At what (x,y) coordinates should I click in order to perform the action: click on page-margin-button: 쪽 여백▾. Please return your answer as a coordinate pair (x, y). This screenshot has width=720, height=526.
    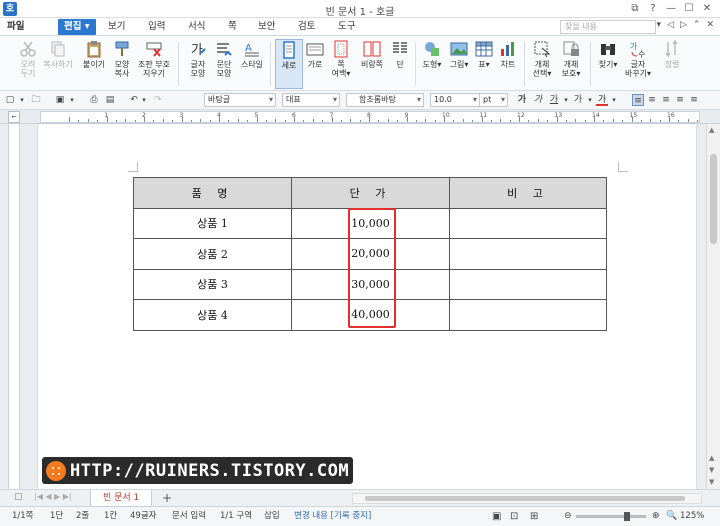
    Looking at the image, I should click on (341, 64).